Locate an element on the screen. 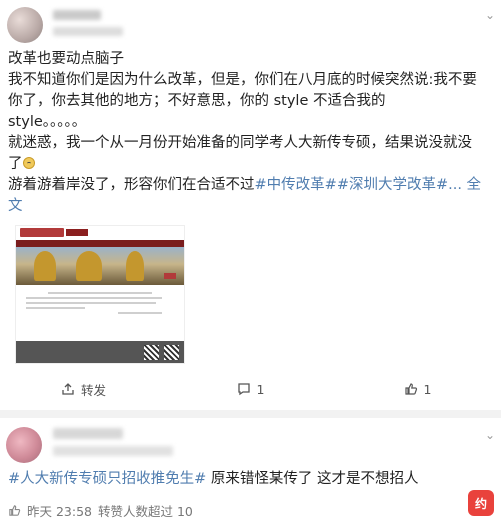 The width and height of the screenshot is (501, 526). watermark-glyph: 约 is located at coordinates (480, 503).